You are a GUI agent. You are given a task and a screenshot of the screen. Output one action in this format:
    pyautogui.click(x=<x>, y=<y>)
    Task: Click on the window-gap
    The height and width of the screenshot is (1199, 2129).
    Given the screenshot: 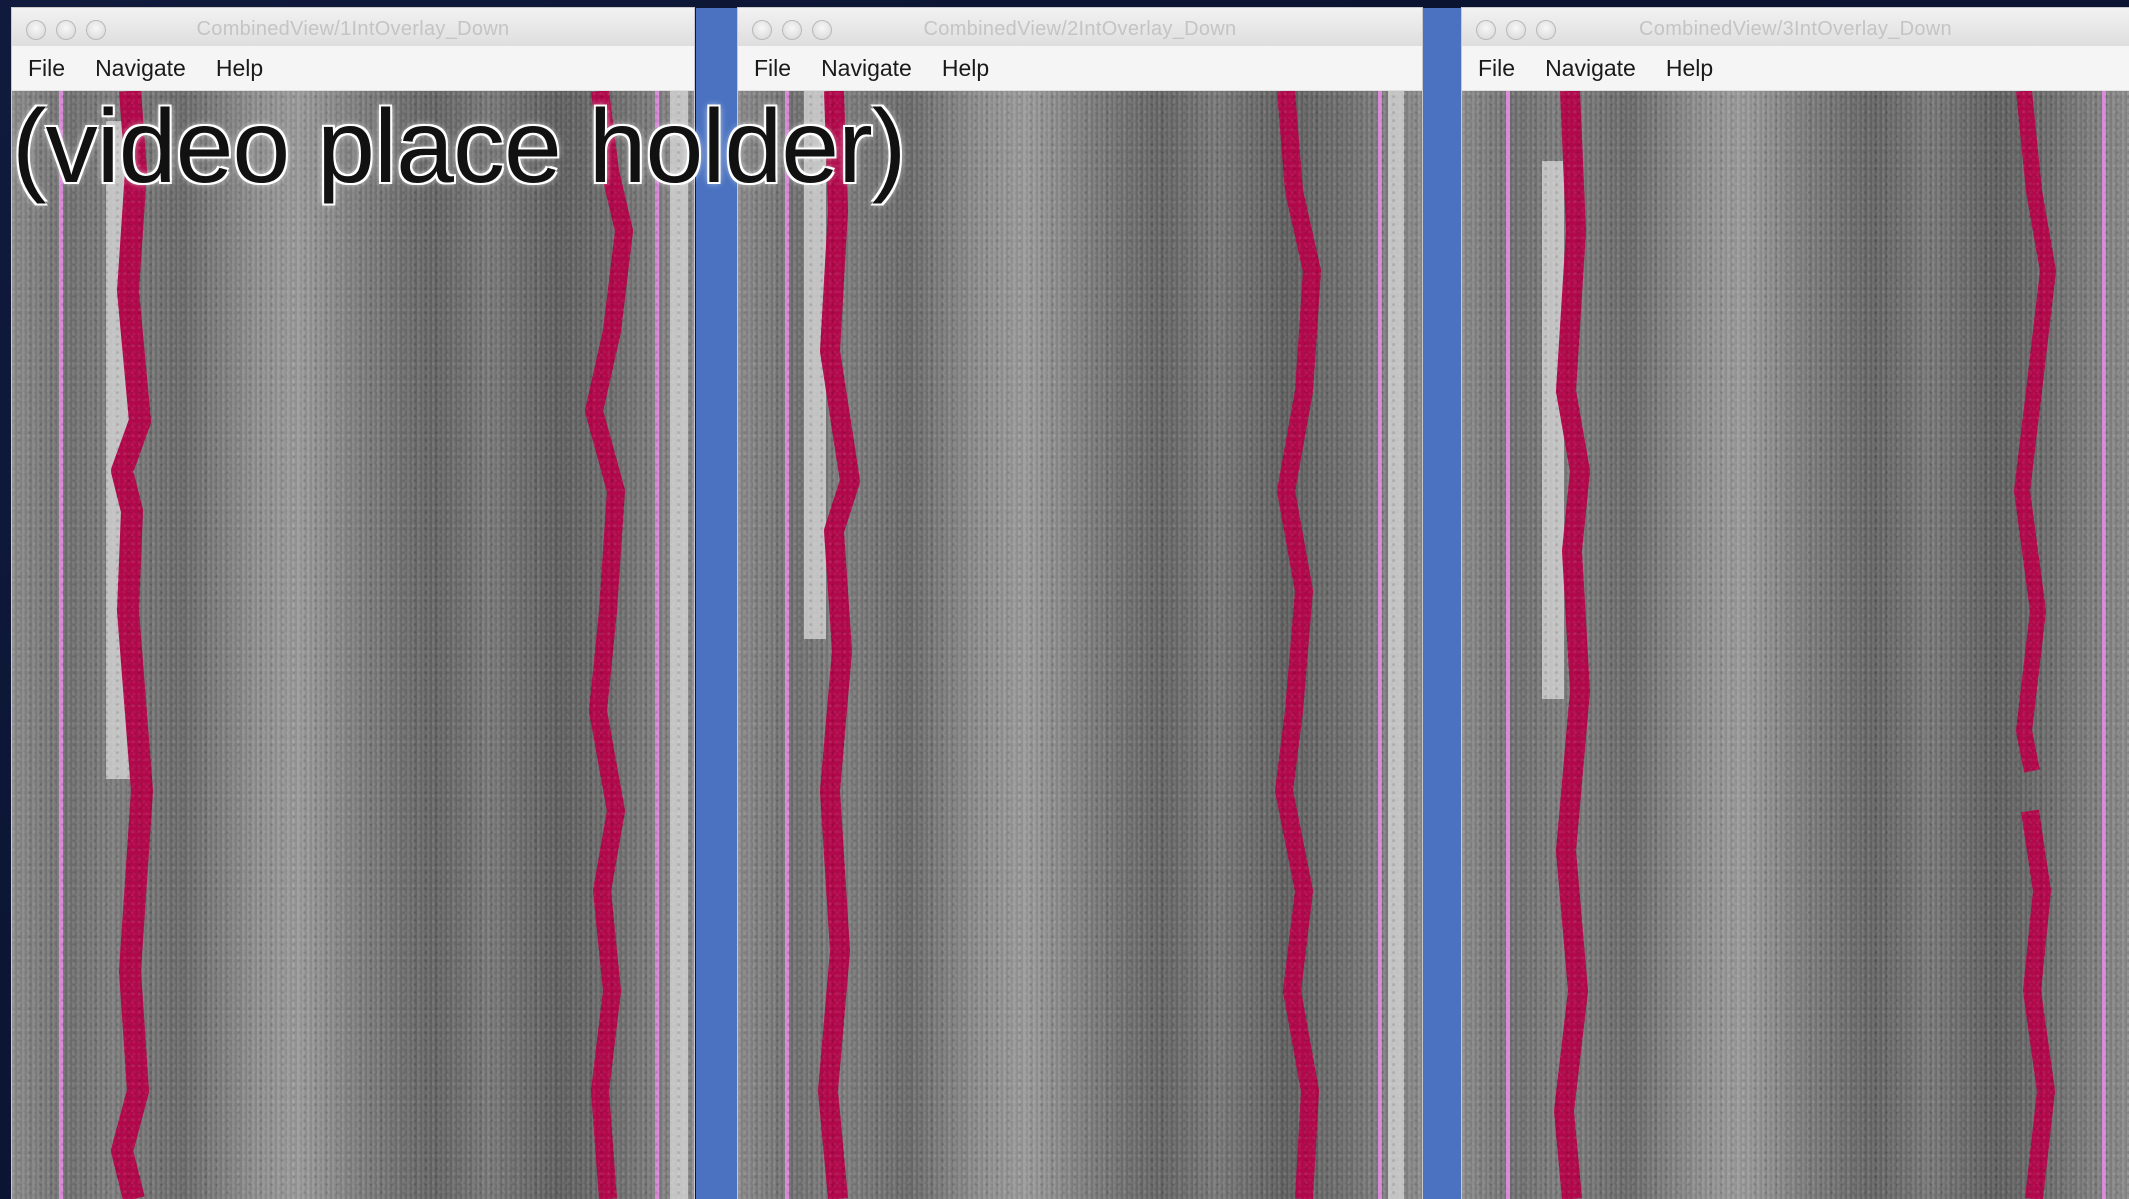 What is the action you would take?
    pyautogui.click(x=1442, y=603)
    